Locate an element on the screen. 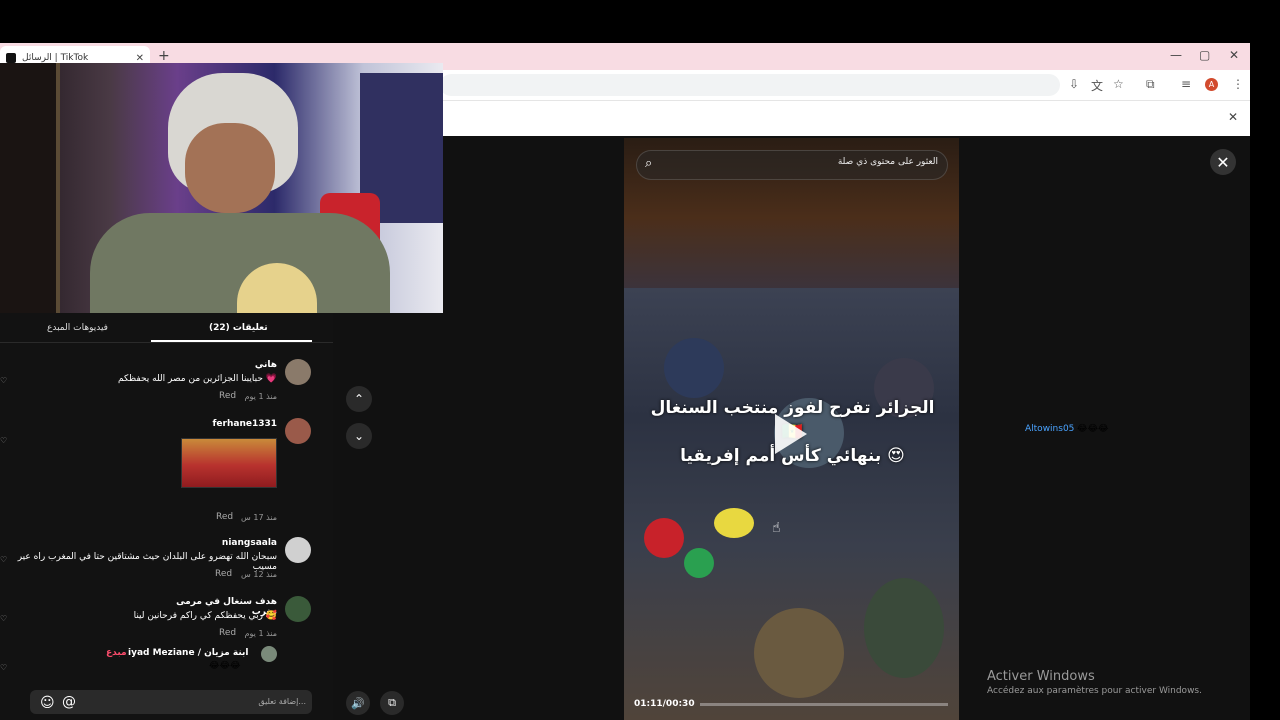 Image resolution: width=1280 pixels, height=720 pixels. side-comment-user: Altowins05 is located at coordinates (1049, 429).